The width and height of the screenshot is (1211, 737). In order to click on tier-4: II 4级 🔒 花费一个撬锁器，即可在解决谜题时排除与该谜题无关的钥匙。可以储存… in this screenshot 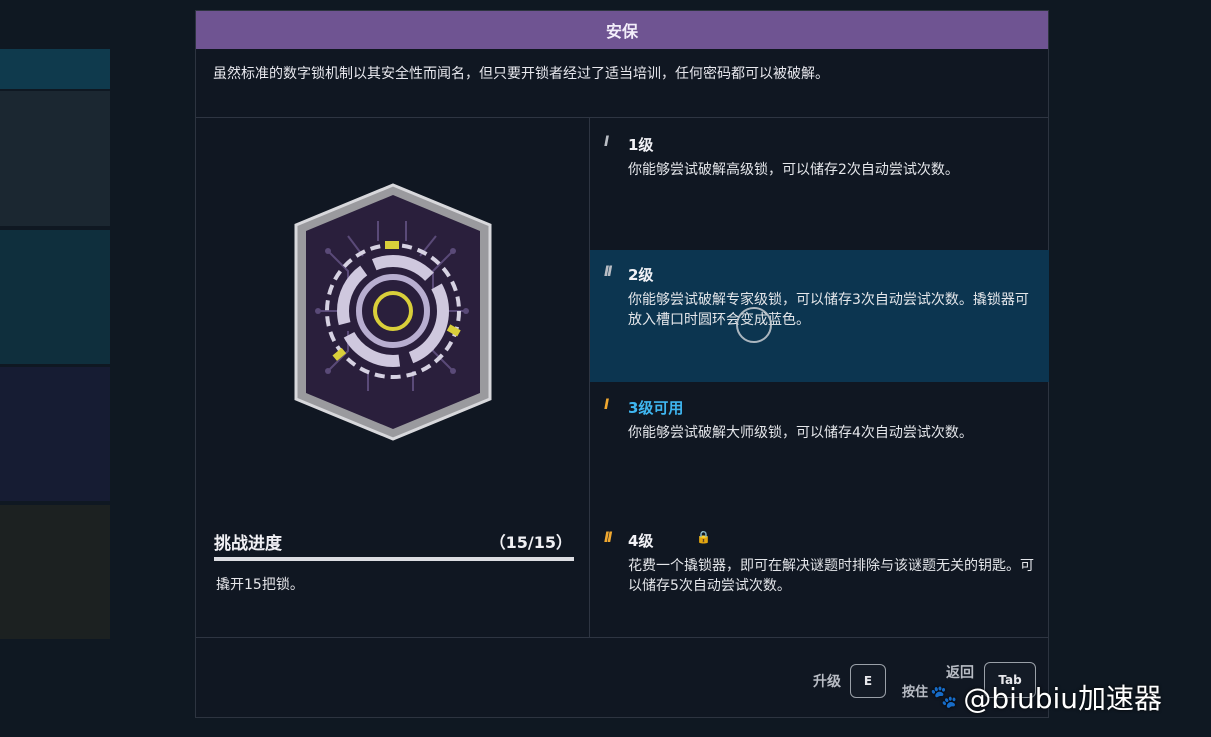, I will do `click(819, 576)`.